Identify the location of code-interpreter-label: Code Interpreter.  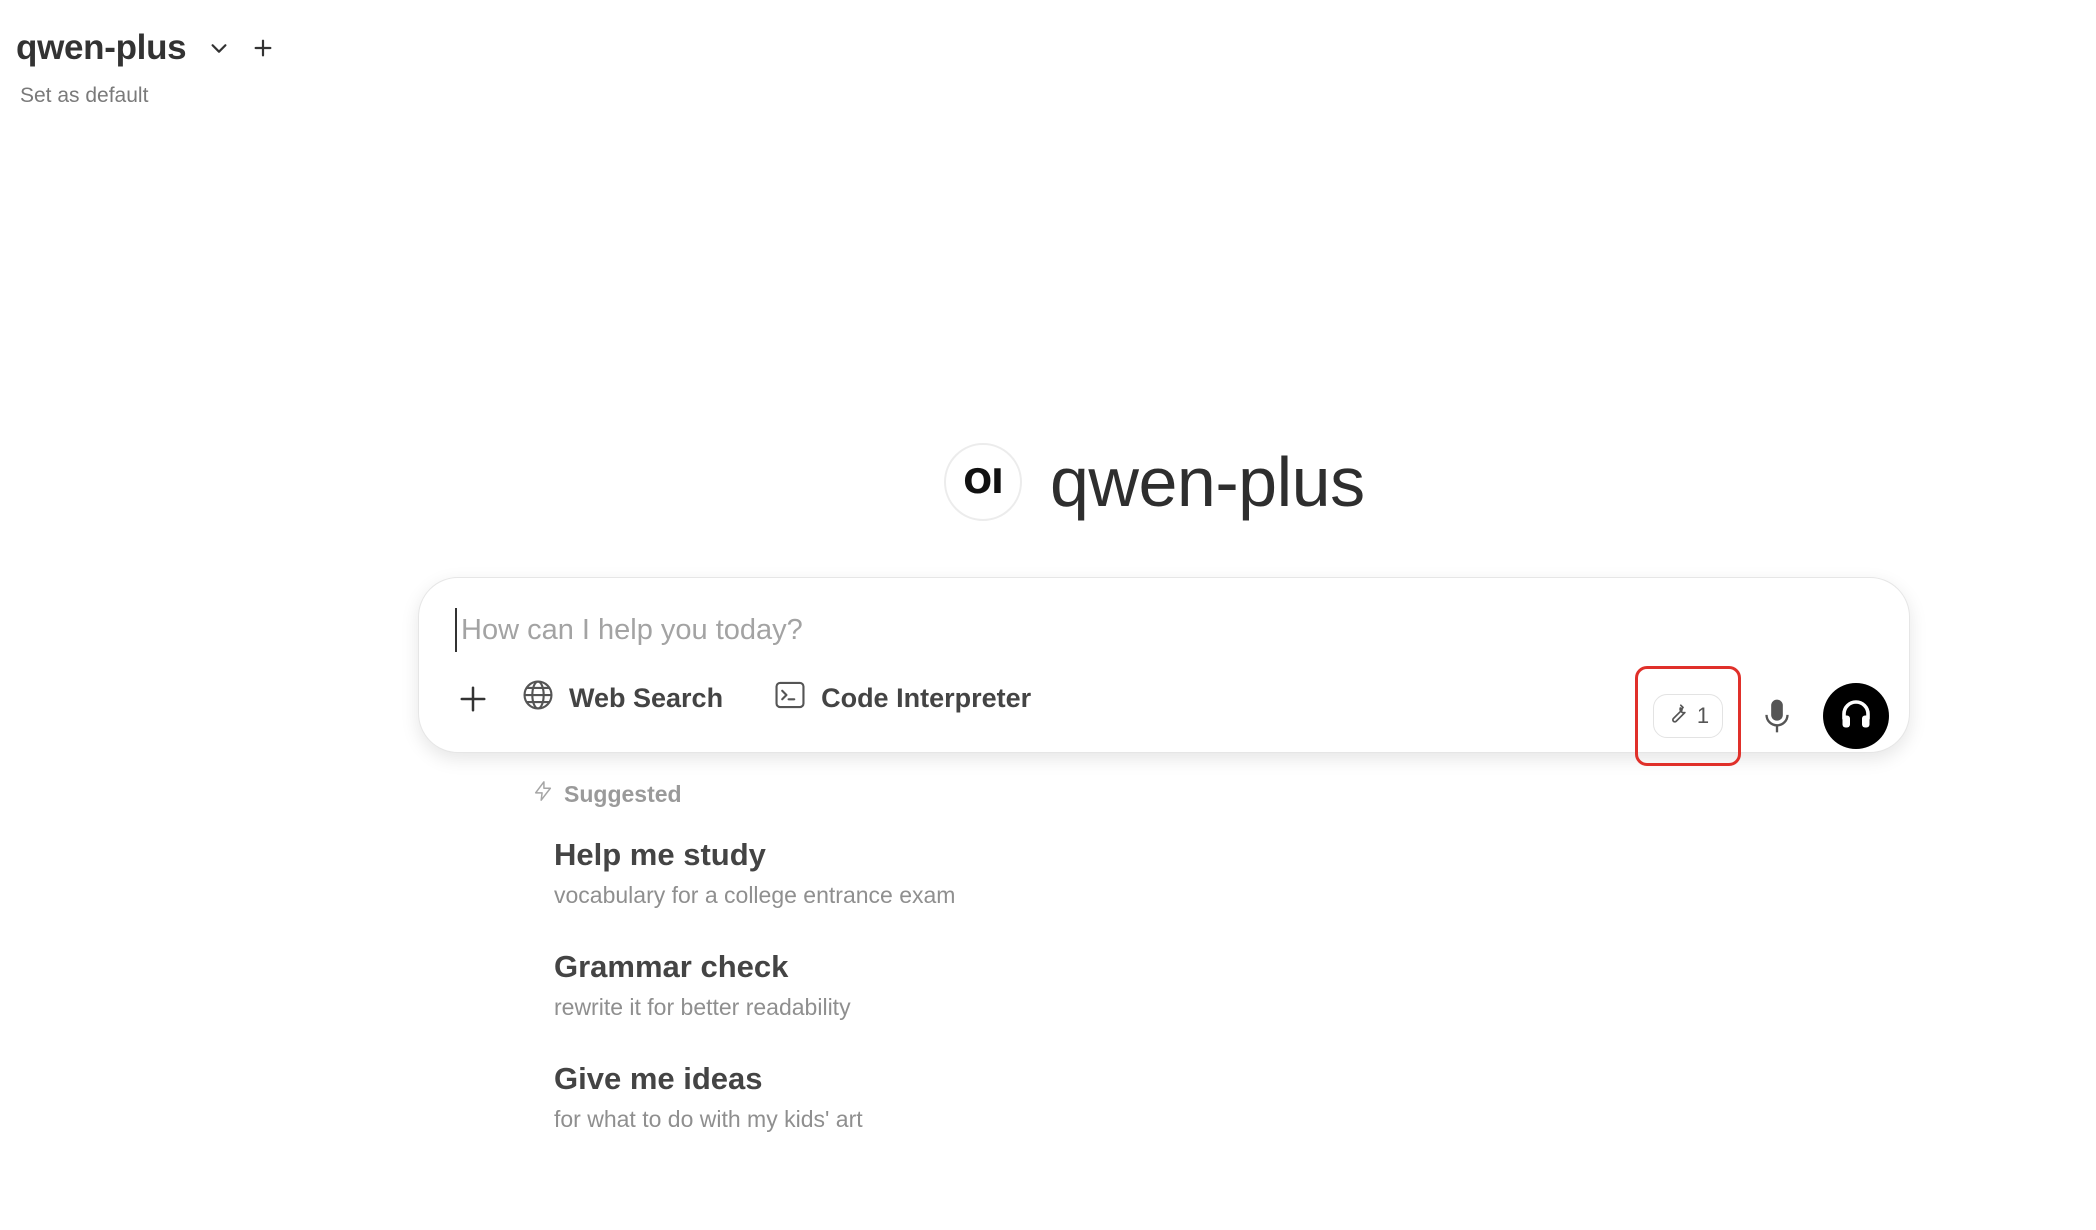
(926, 698).